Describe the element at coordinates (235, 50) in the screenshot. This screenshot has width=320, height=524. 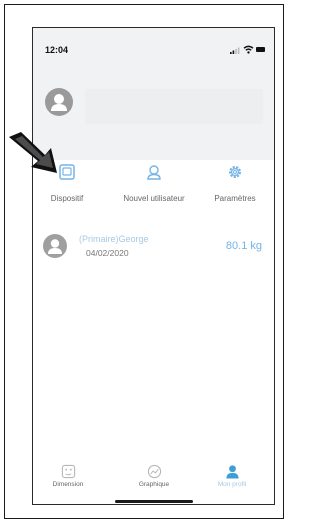
I see `signal-icon` at that location.